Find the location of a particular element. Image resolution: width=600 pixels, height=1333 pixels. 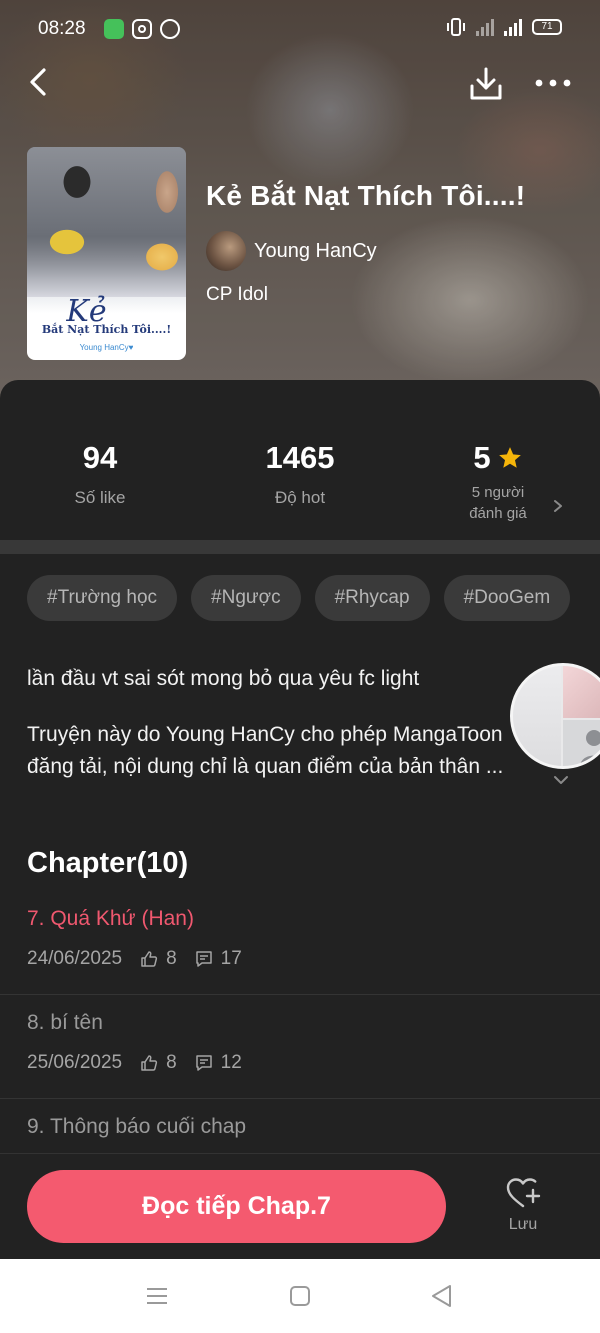

chapter-date: 25/06/2025 is located at coordinates (75, 1062).